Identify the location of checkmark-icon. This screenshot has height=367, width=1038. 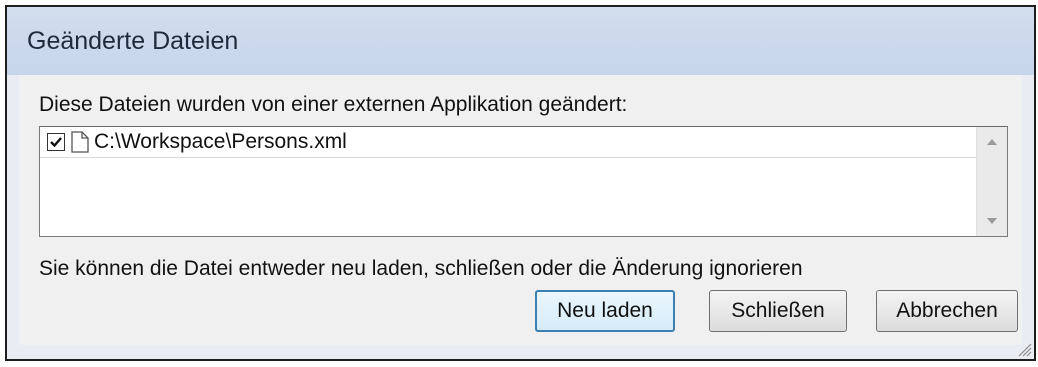
(56, 142).